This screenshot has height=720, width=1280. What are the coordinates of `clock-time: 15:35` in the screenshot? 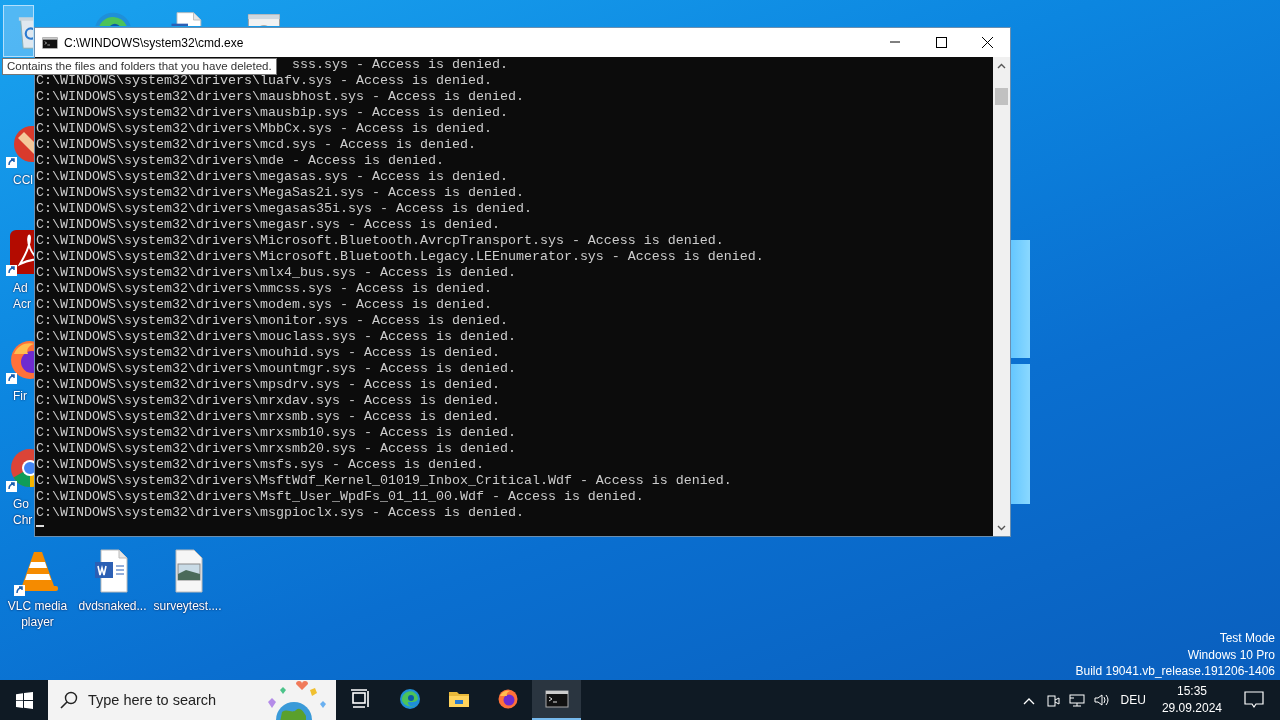 It's located at (1191, 691).